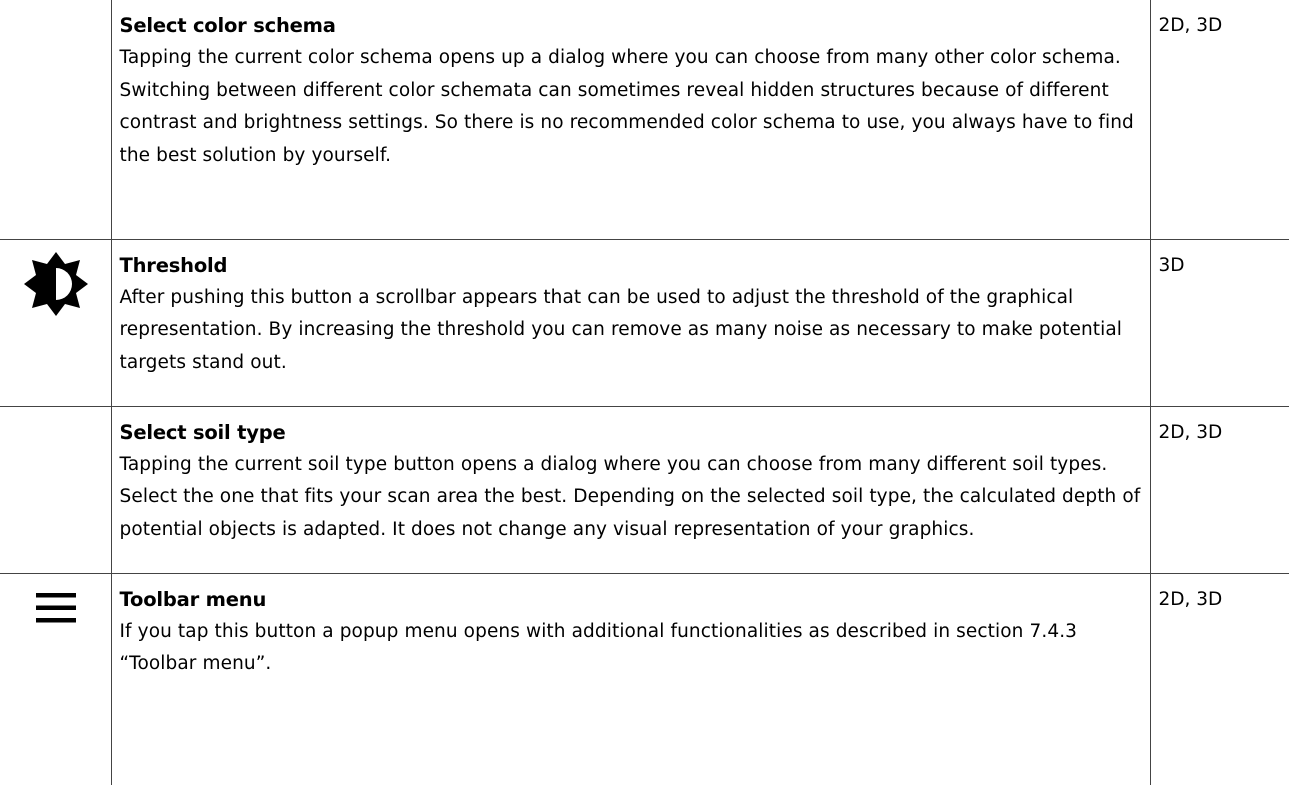  I want to click on feature-title: Select color schema, so click(227, 25).